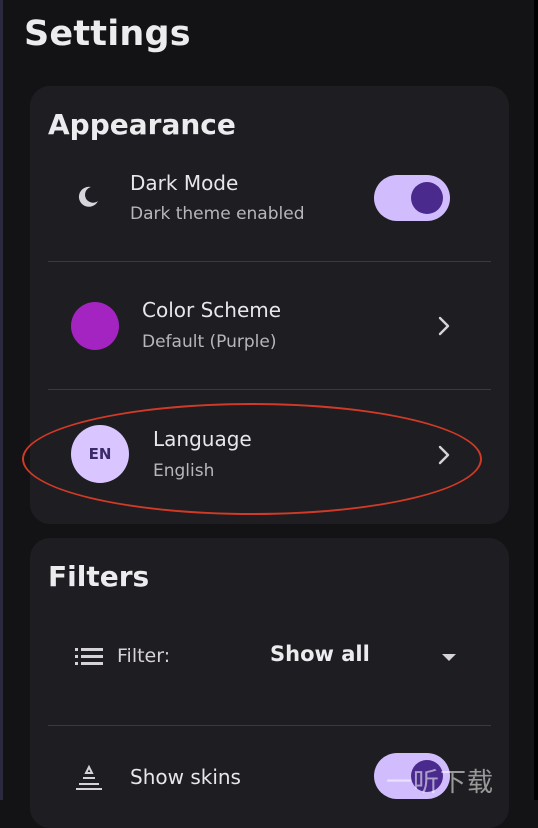 The height and width of the screenshot is (828, 538). I want to click on dark-mode-toggle, so click(412, 198).